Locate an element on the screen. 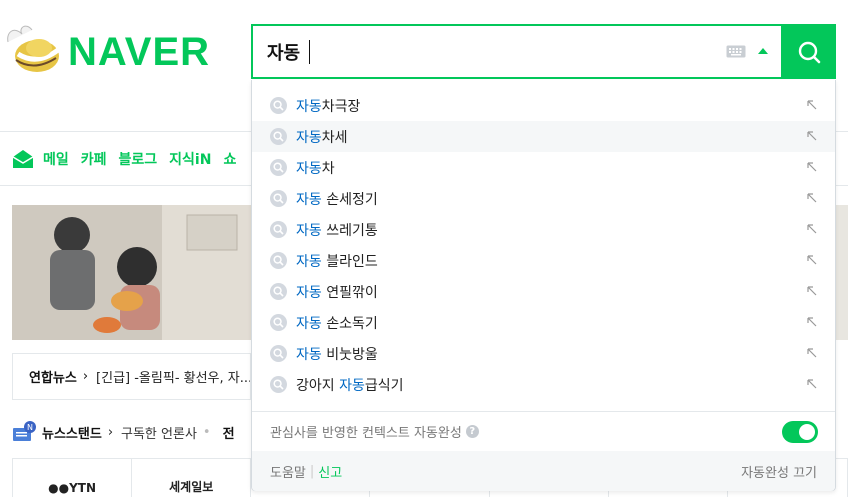 Image resolution: width=848 pixels, height=497 pixels. mail-icon is located at coordinates (23, 159).